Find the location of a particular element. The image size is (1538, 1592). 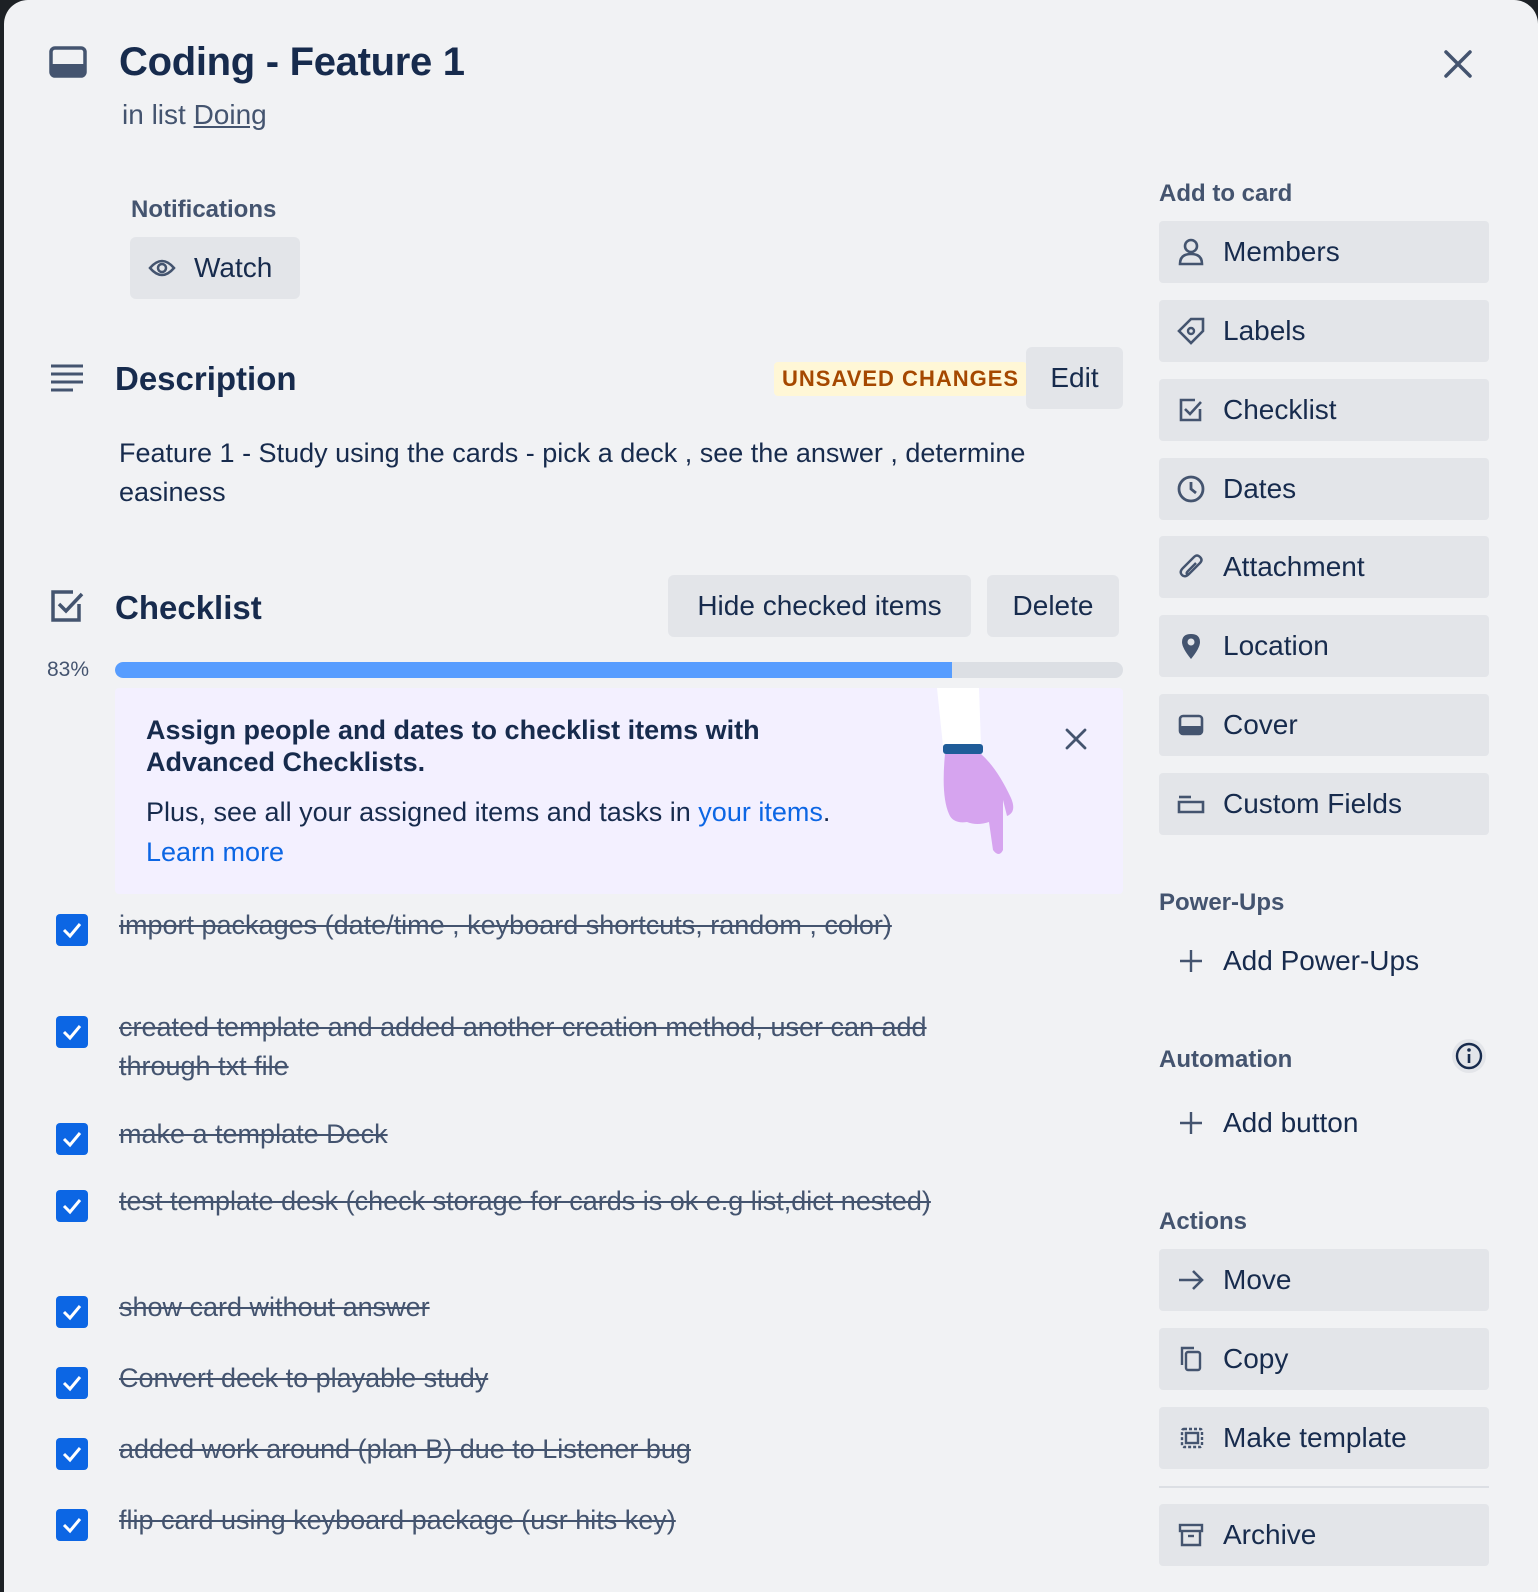

add-power-ups-label: Add Power-Ups is located at coordinates (1321, 960).